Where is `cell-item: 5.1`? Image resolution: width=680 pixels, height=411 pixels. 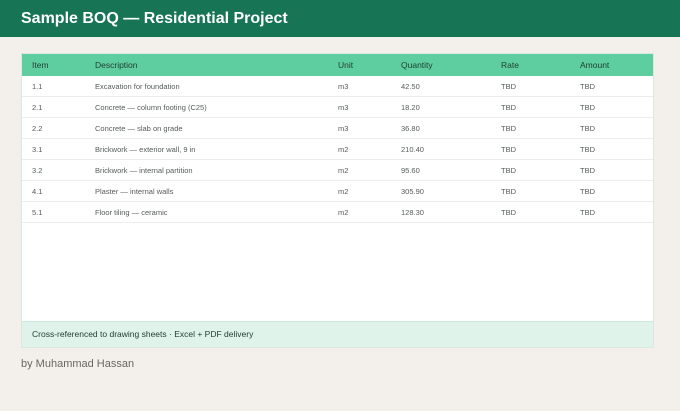 cell-item: 5.1 is located at coordinates (37, 212).